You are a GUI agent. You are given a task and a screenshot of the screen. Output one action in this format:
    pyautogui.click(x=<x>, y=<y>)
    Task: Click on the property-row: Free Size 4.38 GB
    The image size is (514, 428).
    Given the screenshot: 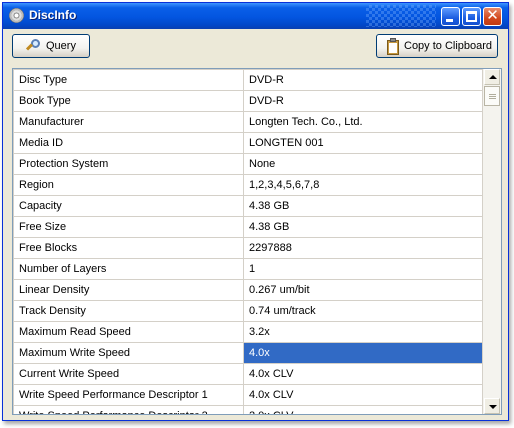 What is the action you would take?
    pyautogui.click(x=248, y=227)
    